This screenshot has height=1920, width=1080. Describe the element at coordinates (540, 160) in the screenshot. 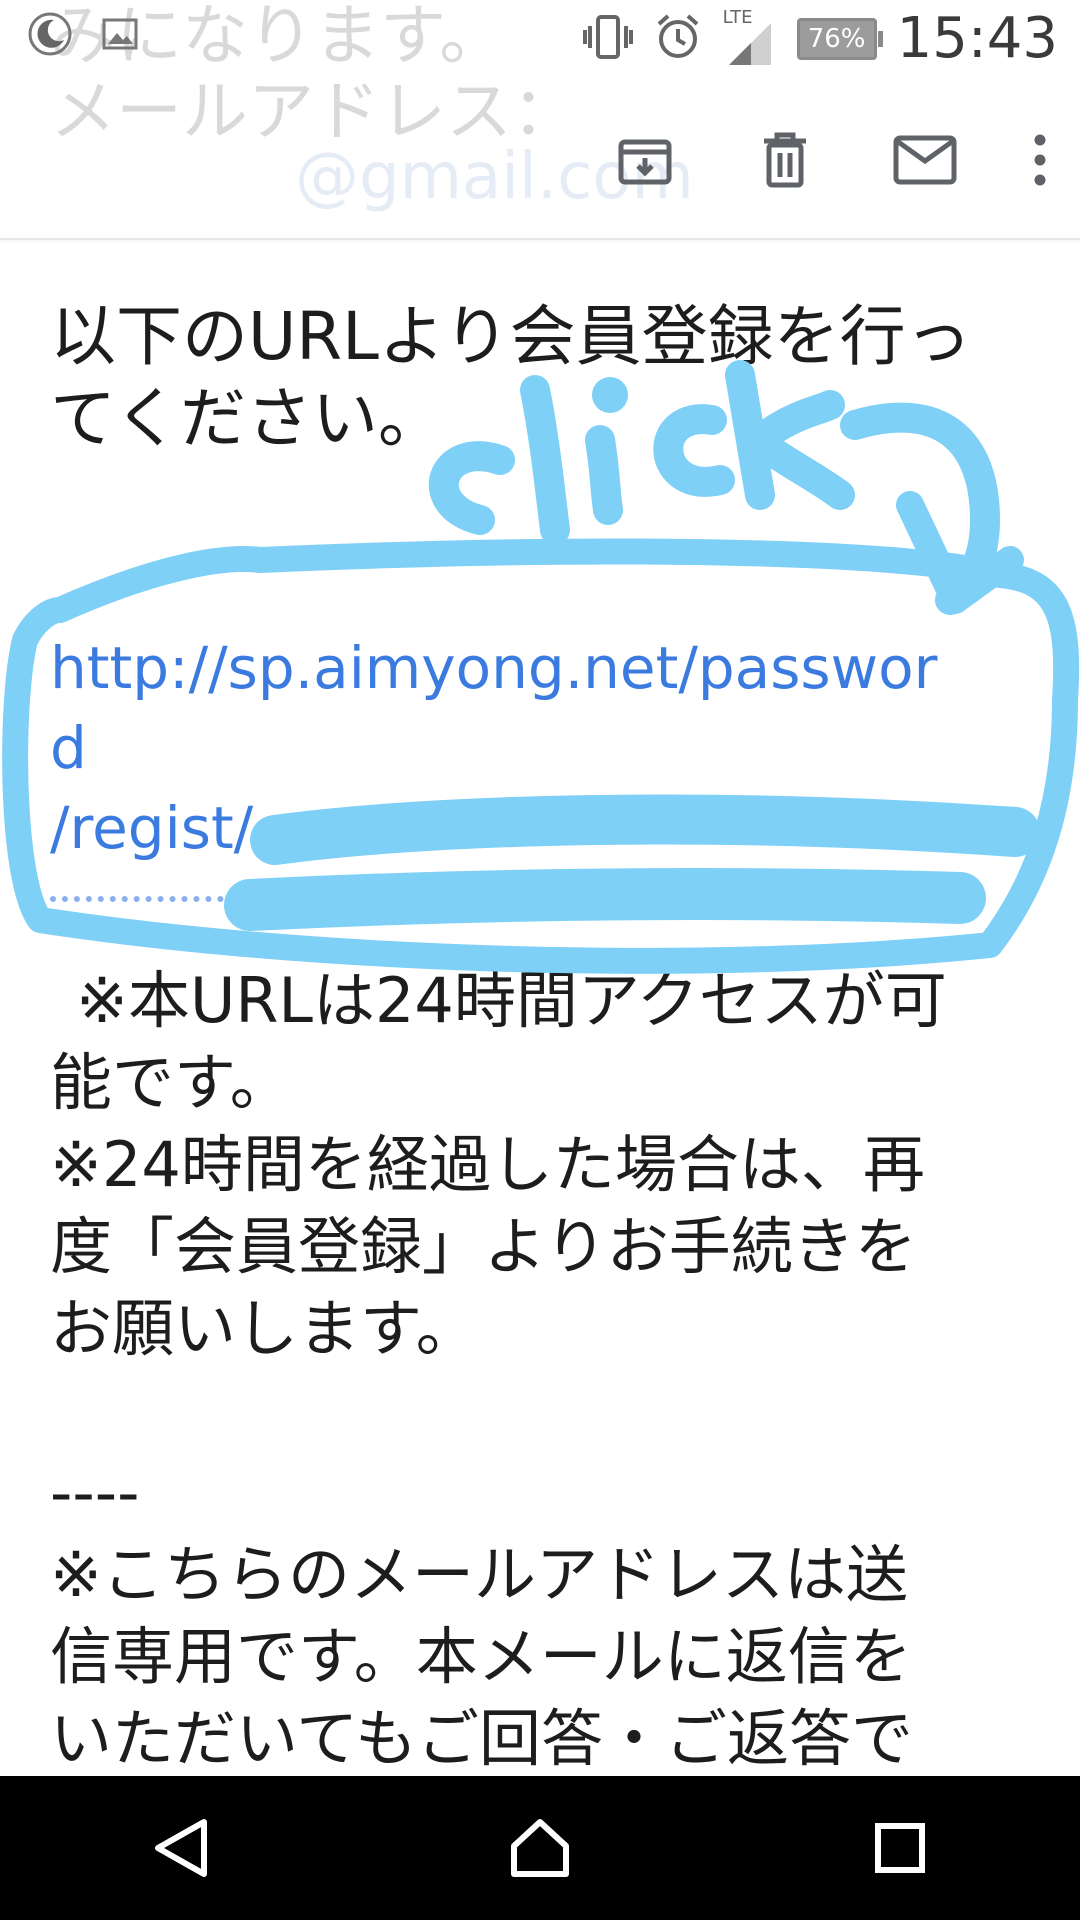

I see `email-toolbar` at that location.